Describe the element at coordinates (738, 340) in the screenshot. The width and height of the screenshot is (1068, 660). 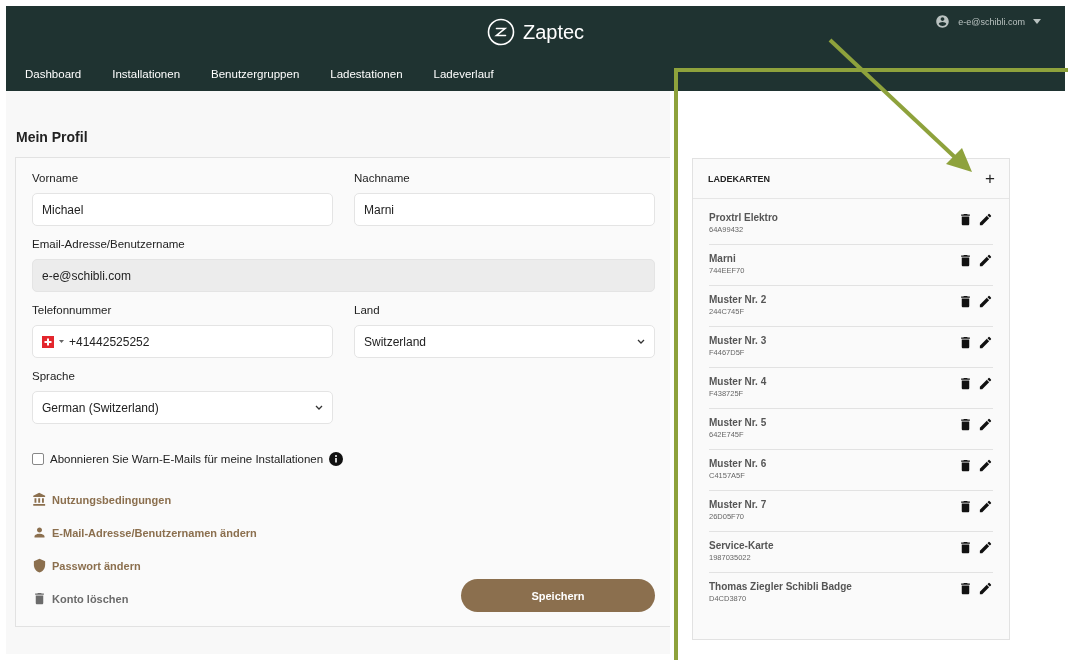
I see `card-name: Muster Nr. 3` at that location.